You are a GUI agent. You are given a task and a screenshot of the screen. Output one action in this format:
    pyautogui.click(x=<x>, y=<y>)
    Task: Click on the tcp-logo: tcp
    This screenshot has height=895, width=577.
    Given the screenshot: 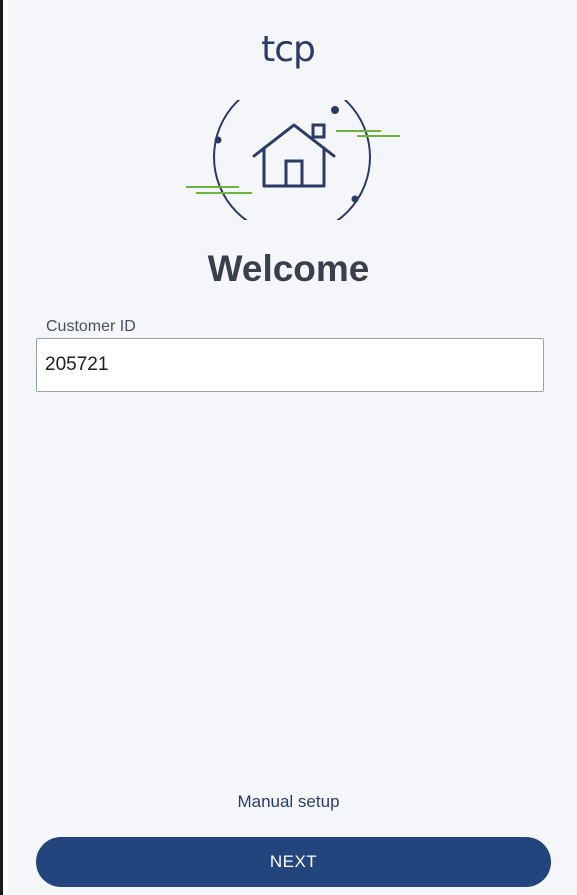 What is the action you would take?
    pyautogui.click(x=288, y=50)
    